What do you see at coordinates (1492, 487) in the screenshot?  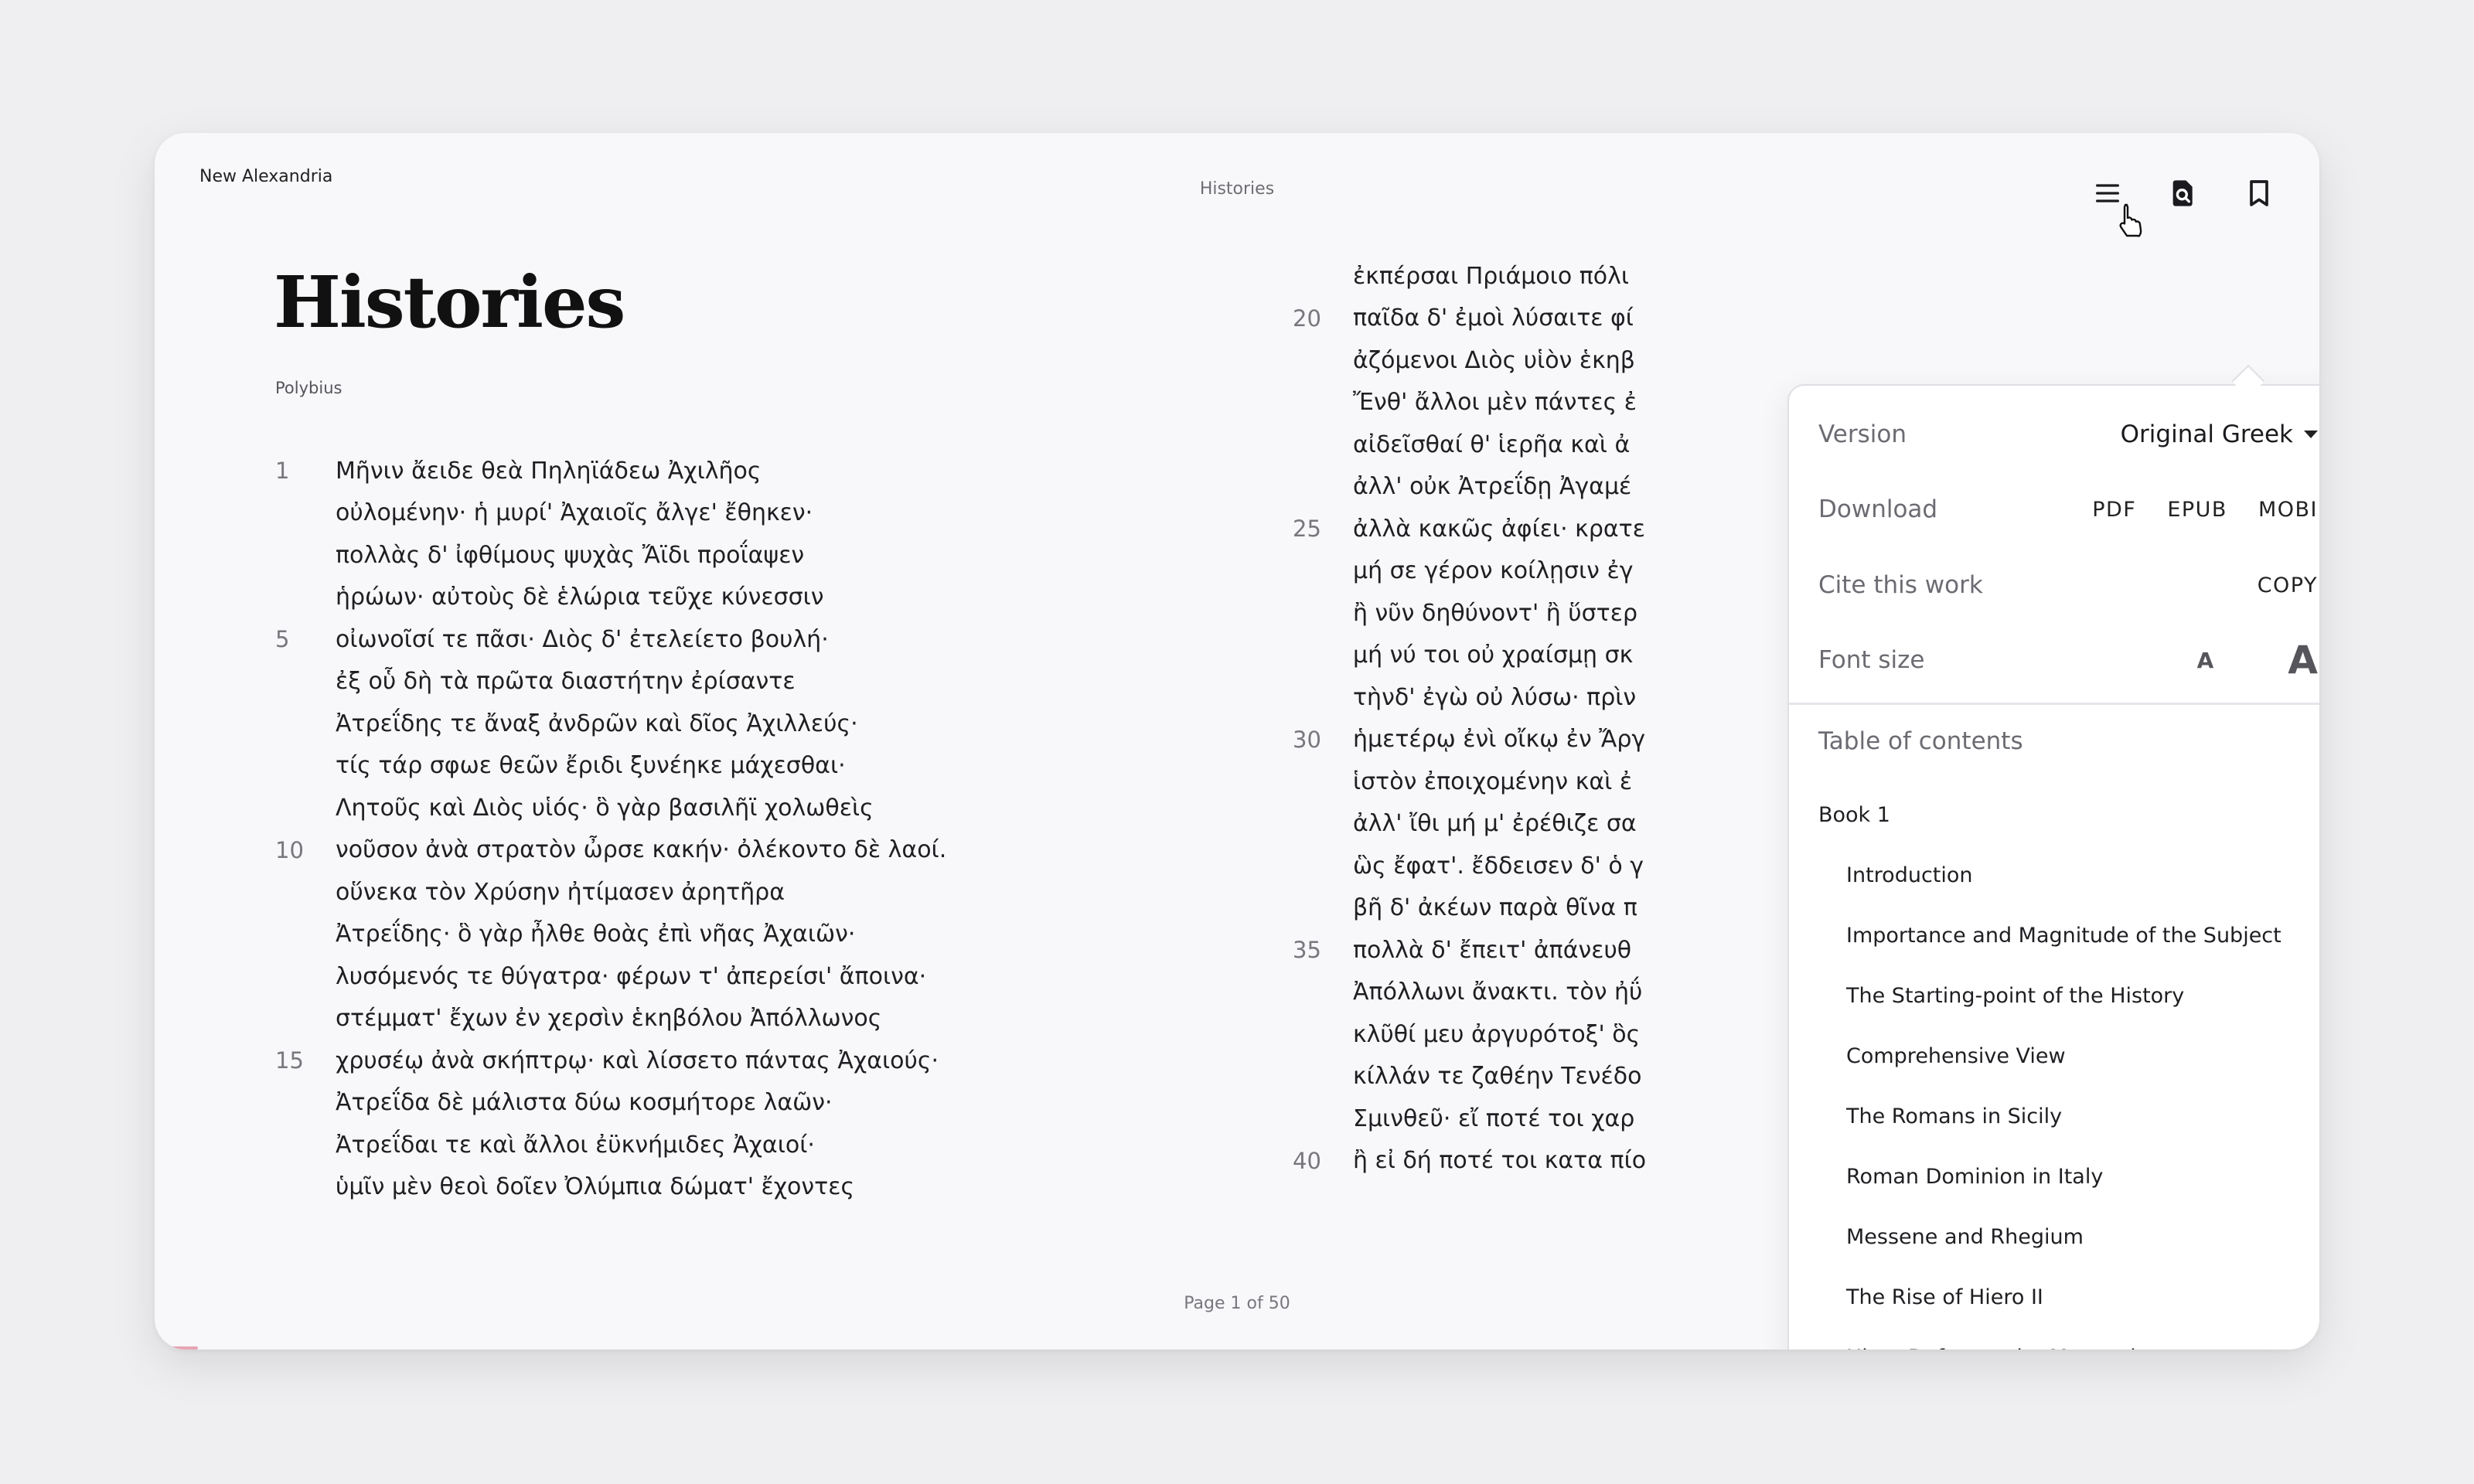 I see `line-text: ἀλλ' οὐκ Ἀτρεΐδῃ Ἀγαμέ` at bounding box center [1492, 487].